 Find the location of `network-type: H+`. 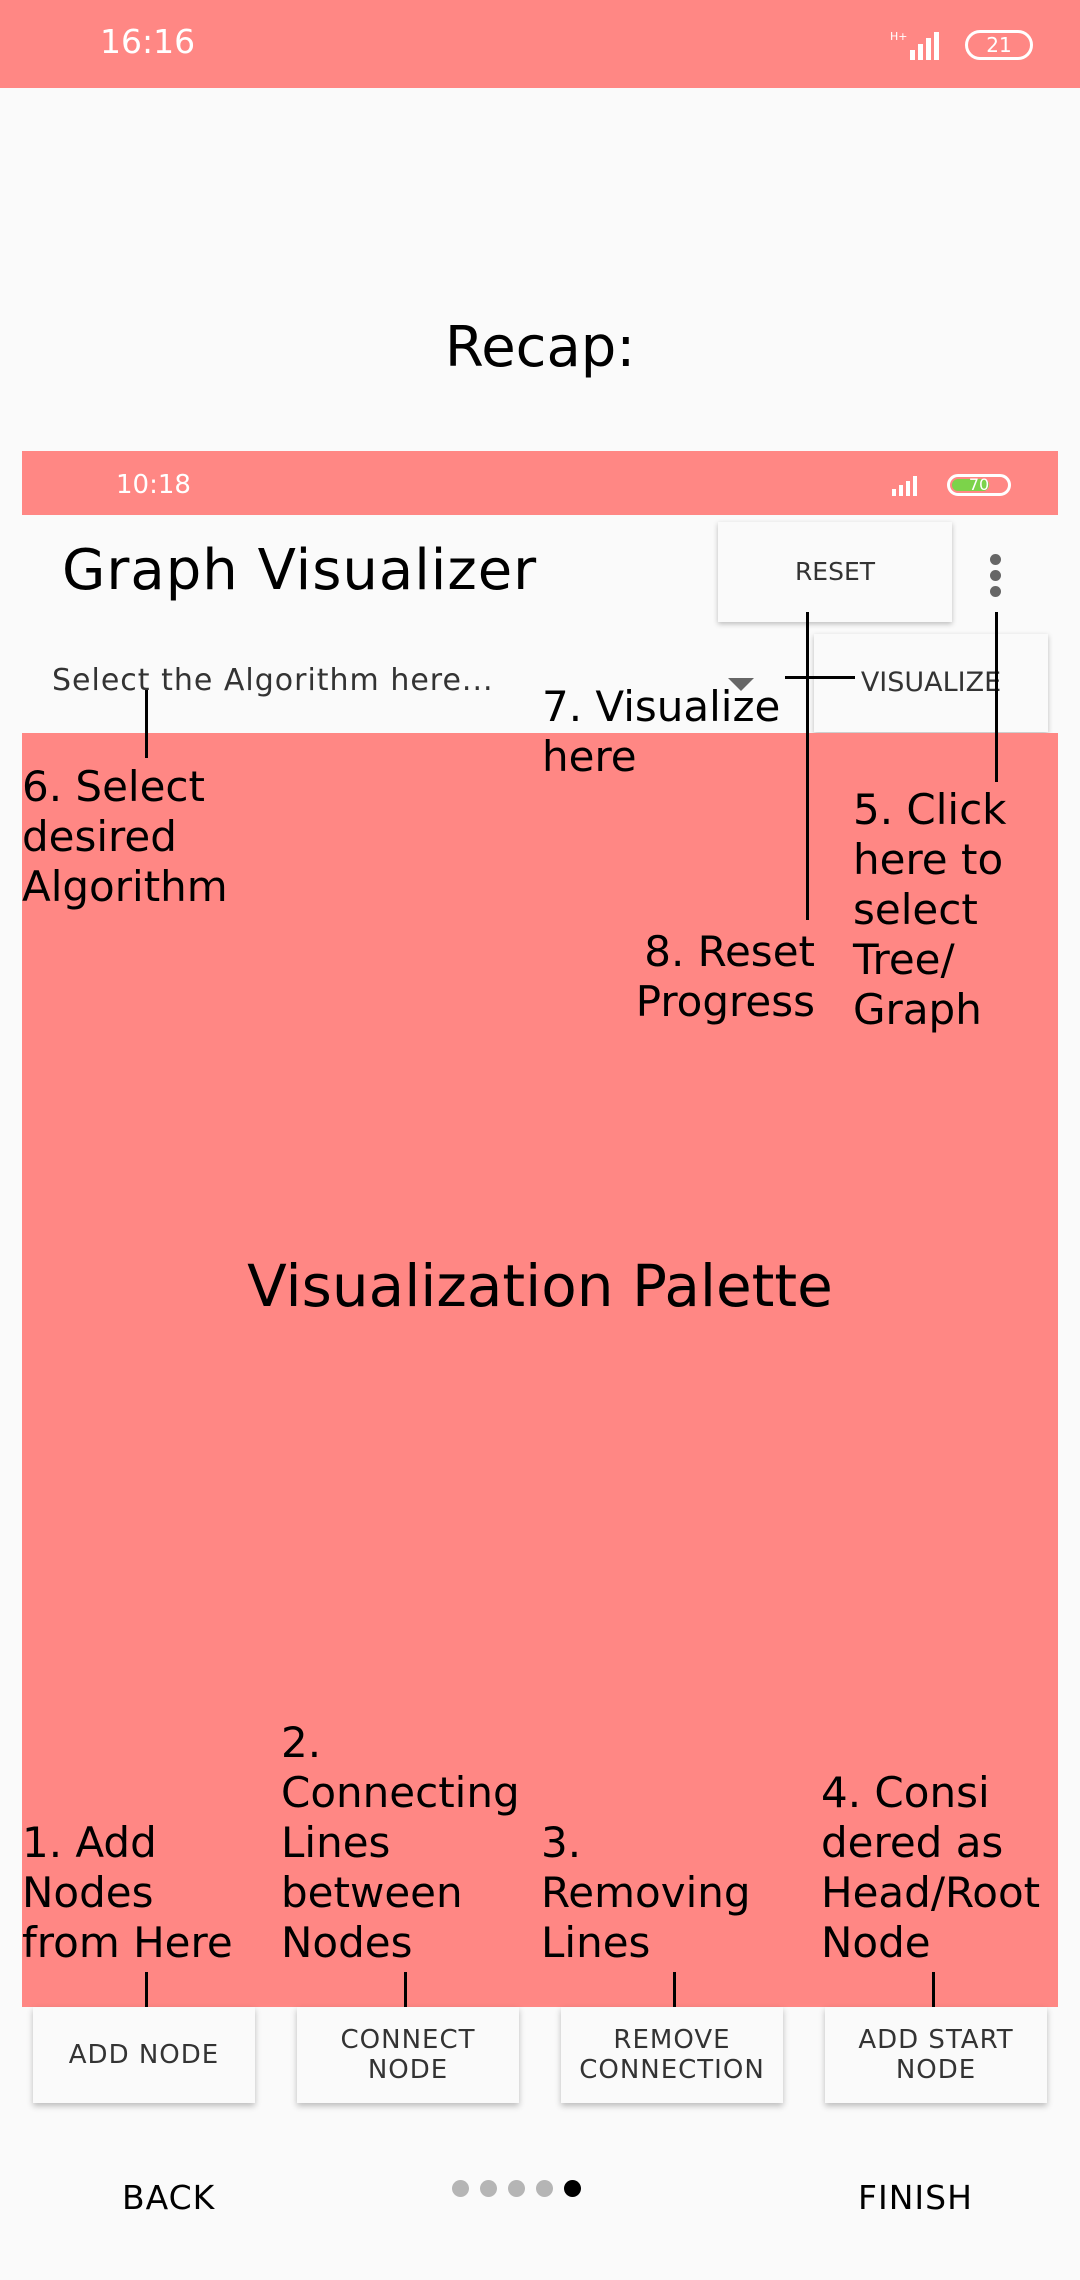

network-type: H+ is located at coordinates (899, 36).